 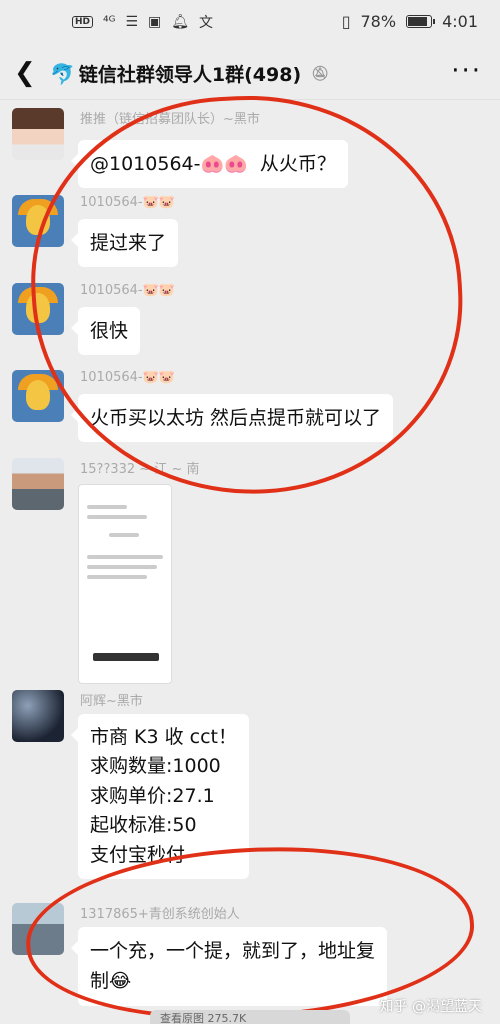 I want to click on message-bubble: 一个充，一个提，就到了，地址复 制😂, so click(x=229, y=966).